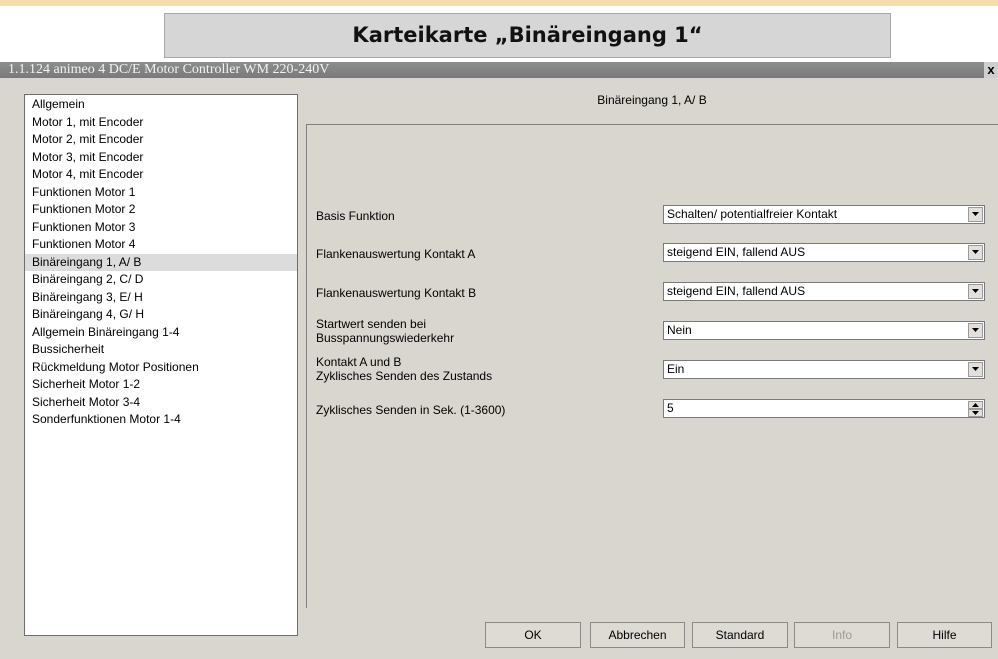 This screenshot has width=998, height=659. Describe the element at coordinates (676, 369) in the screenshot. I see `zyklisch-zustand-value: Ein` at that location.